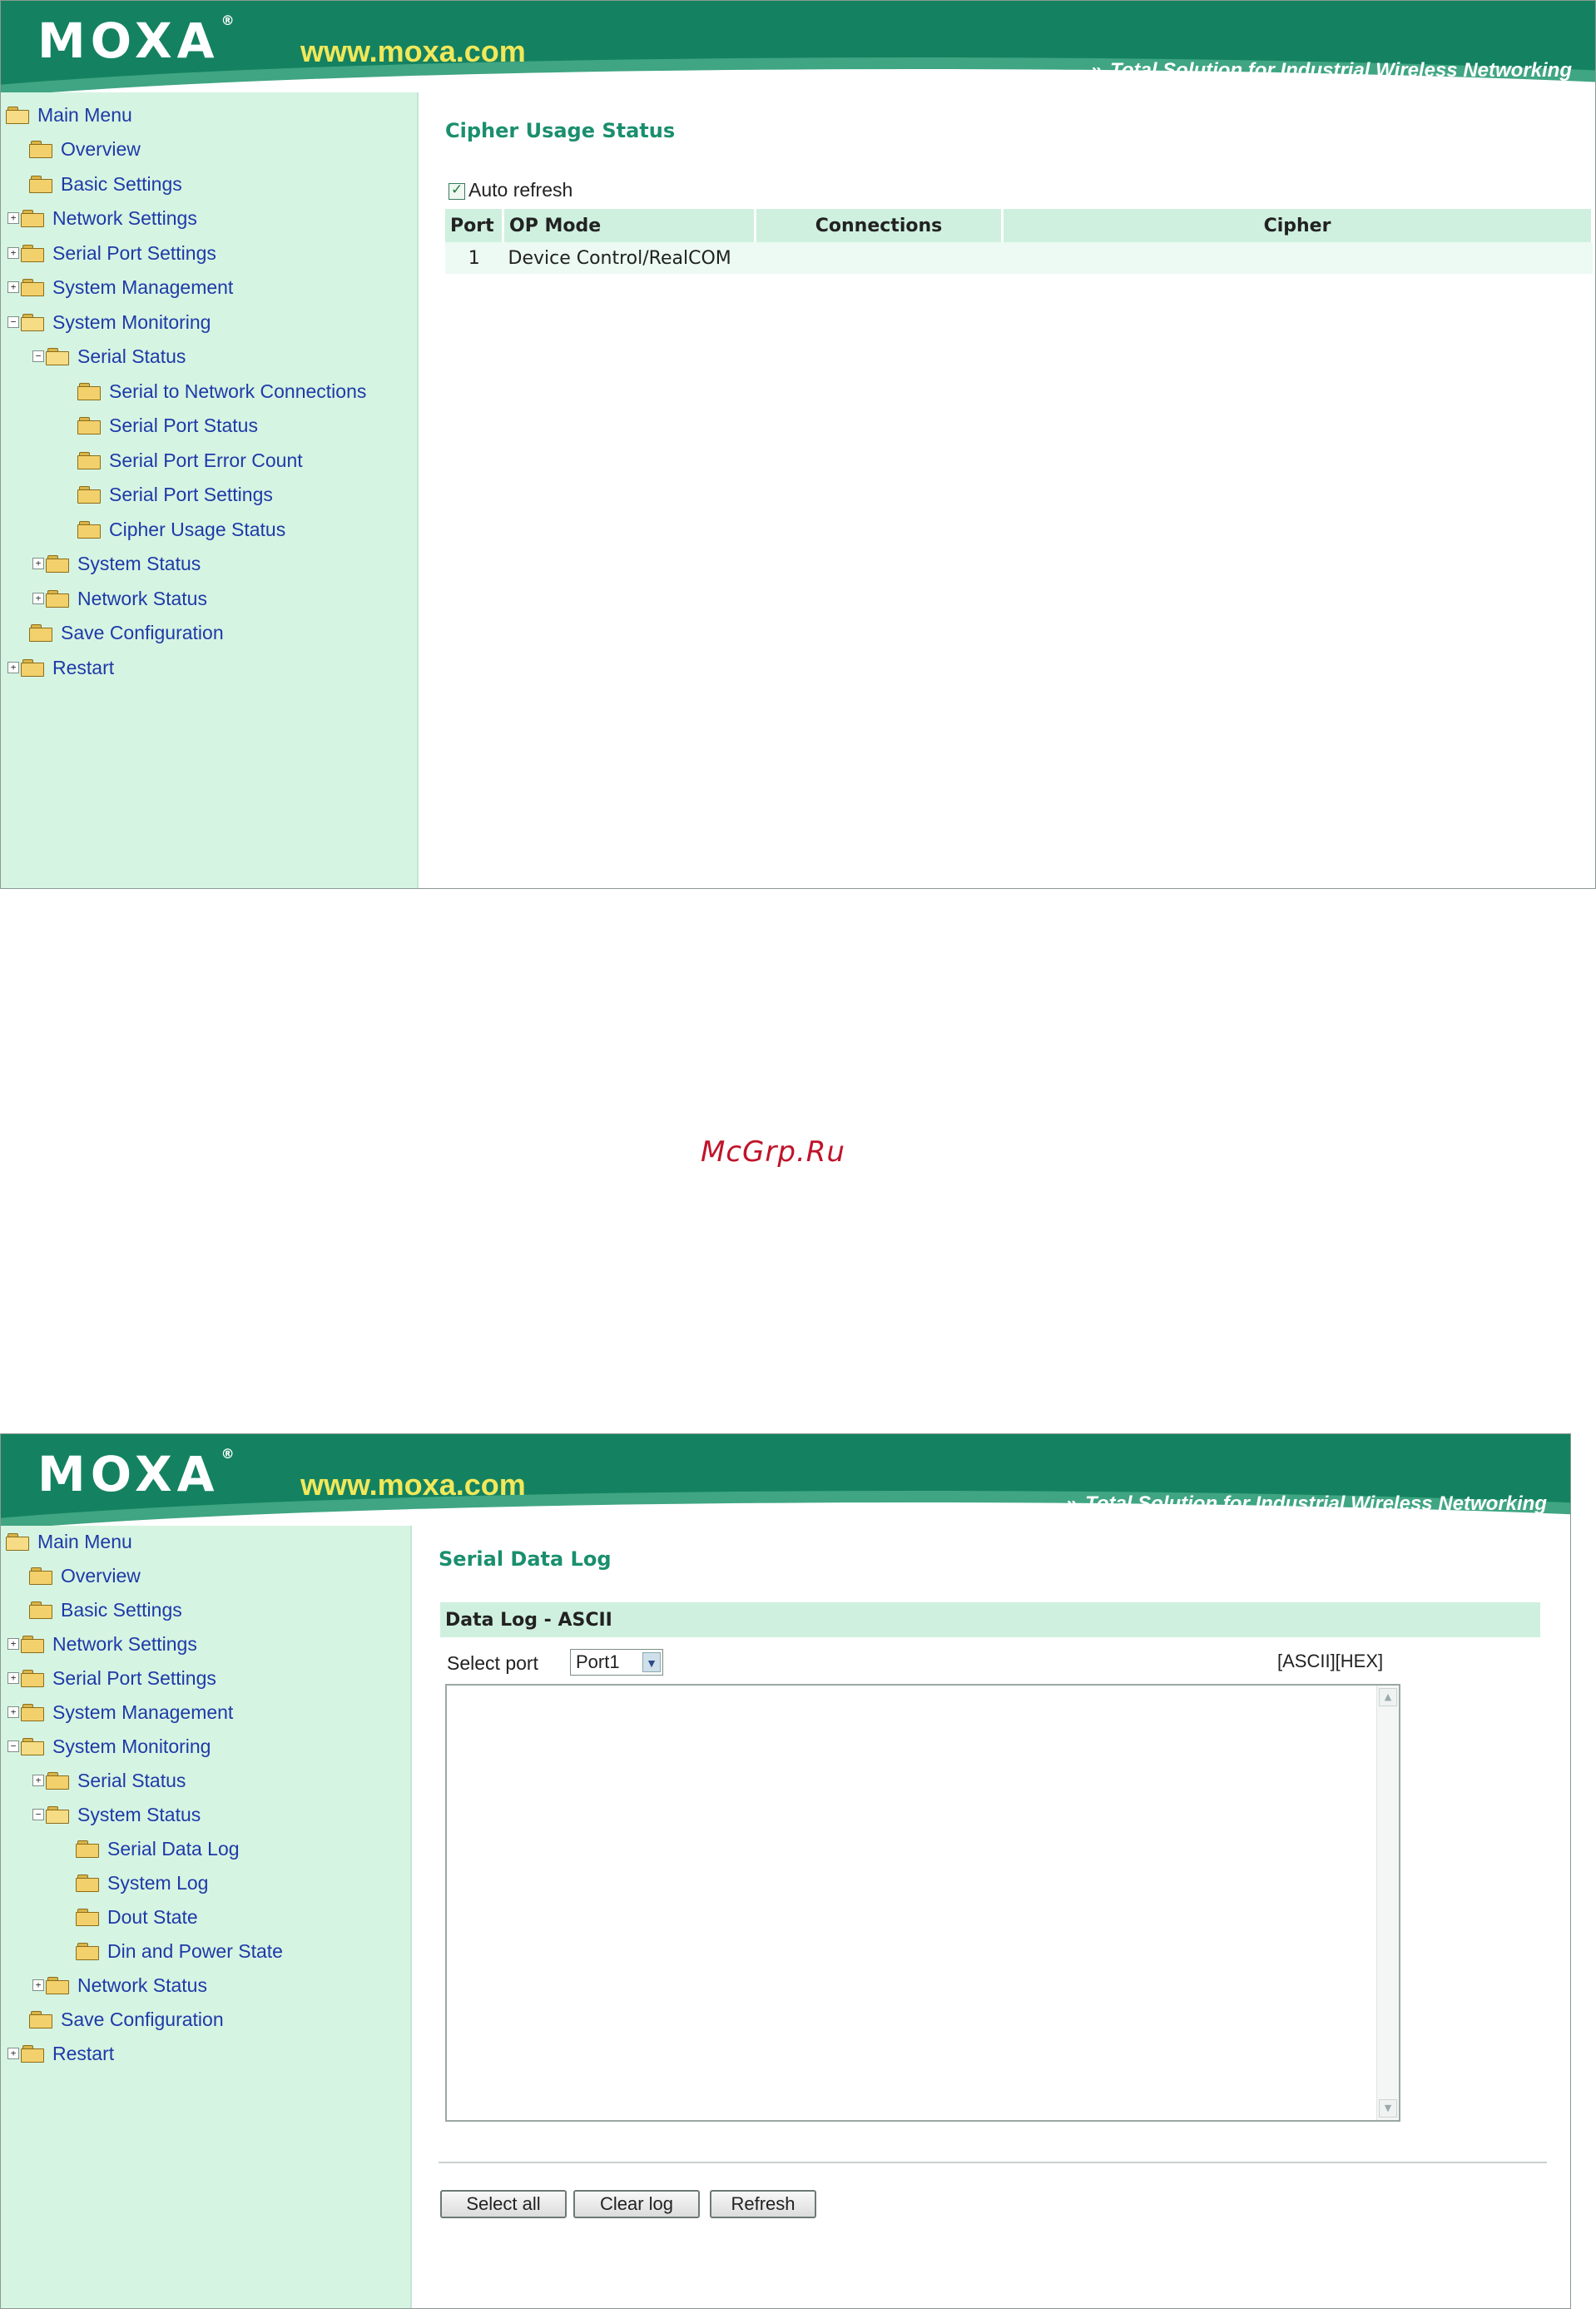 The image size is (1596, 2309). What do you see at coordinates (181, 529) in the screenshot?
I see `menu-cipher-usage-status: Cipher Usage Status` at bounding box center [181, 529].